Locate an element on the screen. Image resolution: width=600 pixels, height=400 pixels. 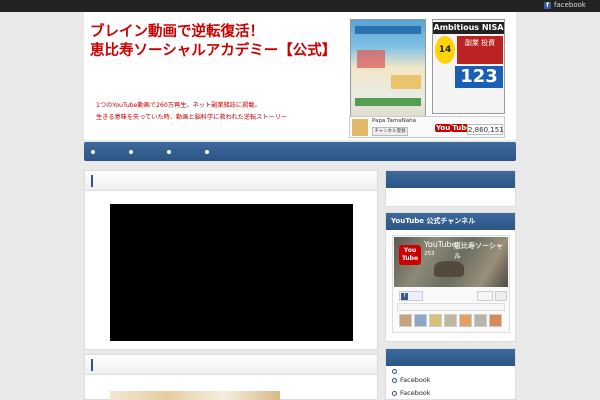
cat-image is located at coordinates (449, 269).